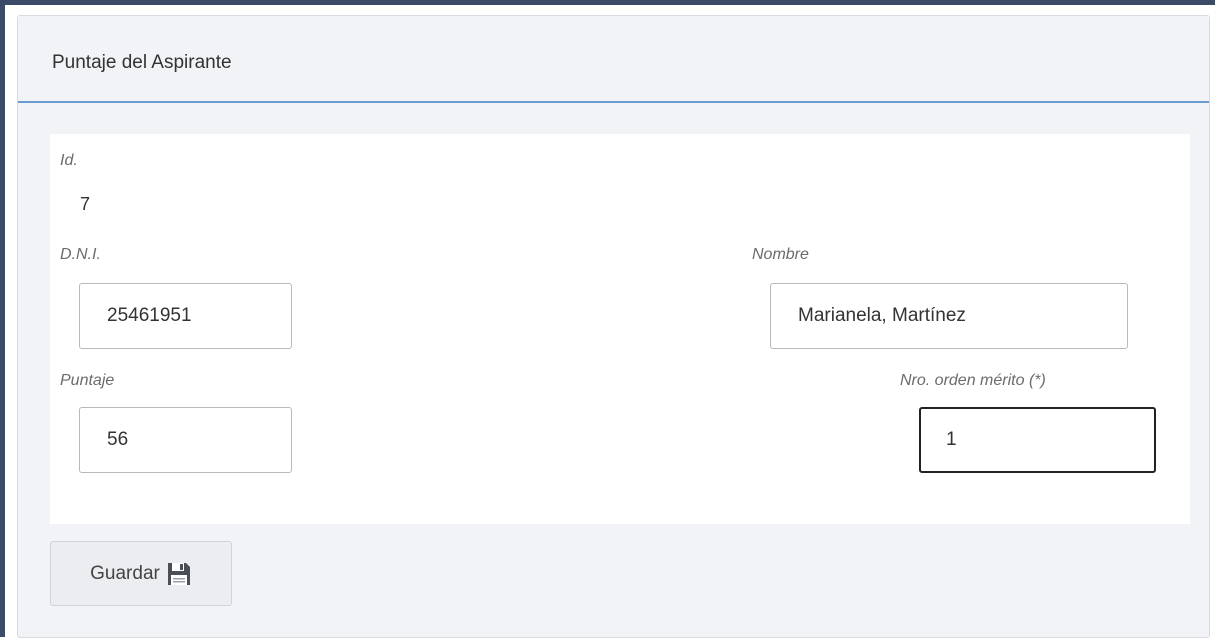 This screenshot has width=1215, height=638. I want to click on orden-merito-field, so click(1037, 440).